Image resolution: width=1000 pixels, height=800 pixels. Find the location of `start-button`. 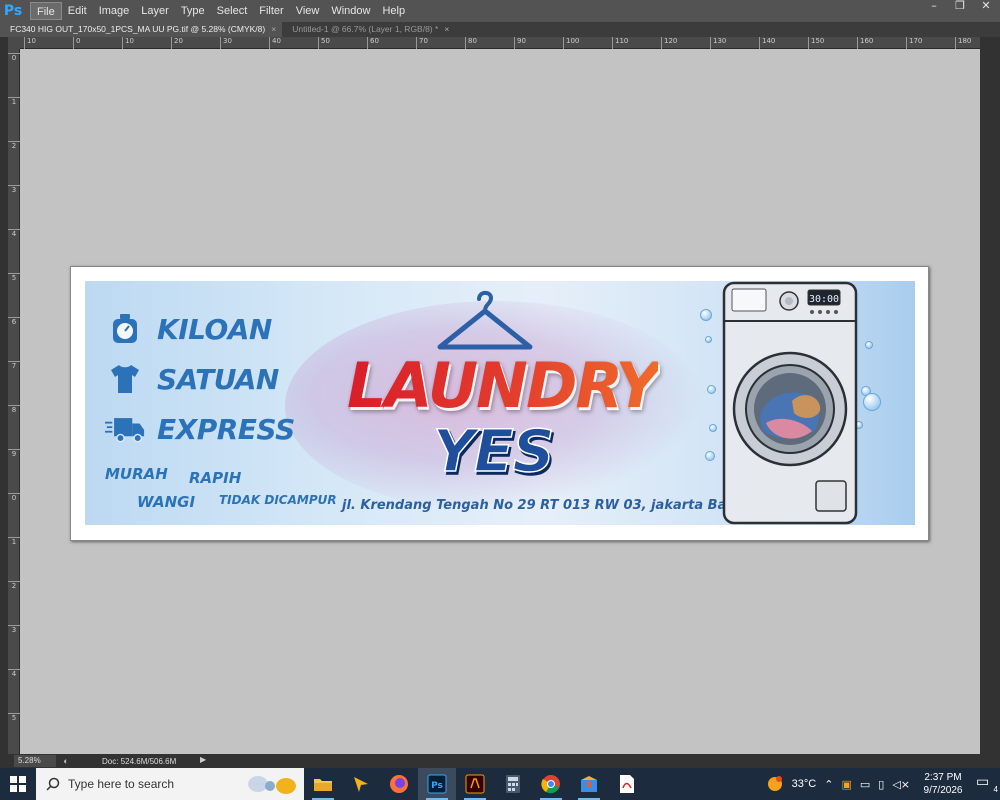

start-button is located at coordinates (18, 784).